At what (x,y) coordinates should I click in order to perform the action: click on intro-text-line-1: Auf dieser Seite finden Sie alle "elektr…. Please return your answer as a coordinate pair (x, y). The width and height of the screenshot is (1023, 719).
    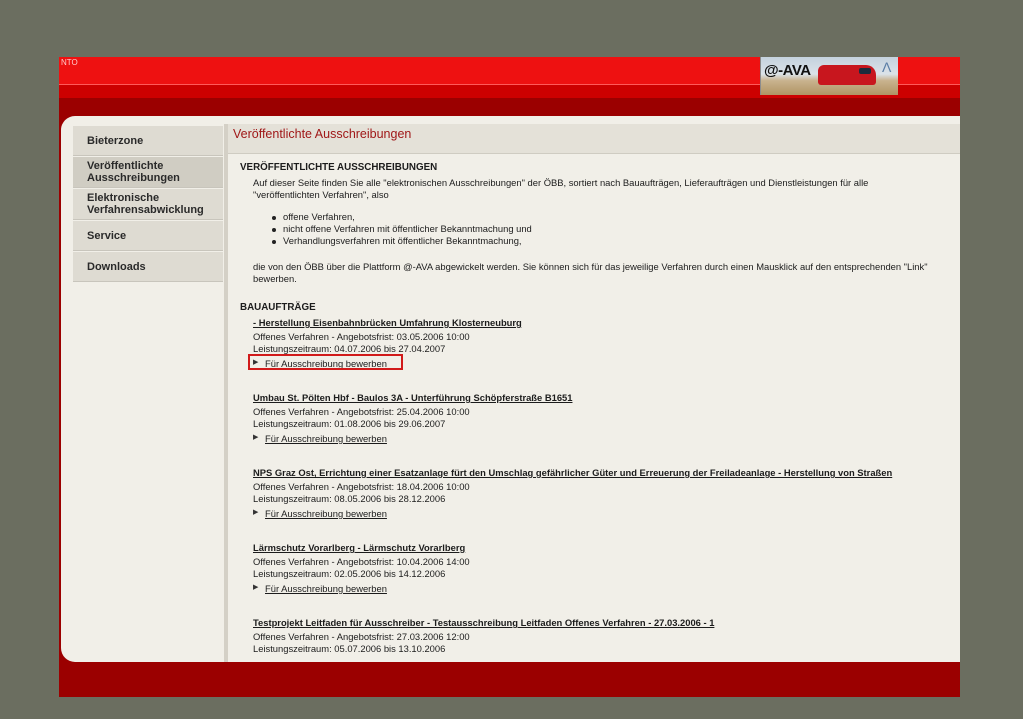
    Looking at the image, I should click on (561, 182).